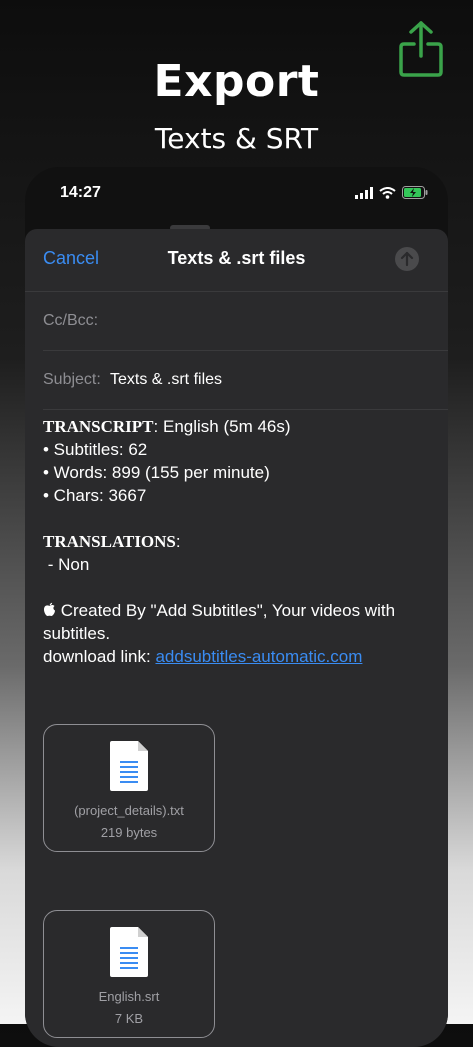 This screenshot has height=1047, width=473. I want to click on battery-icon, so click(415, 192).